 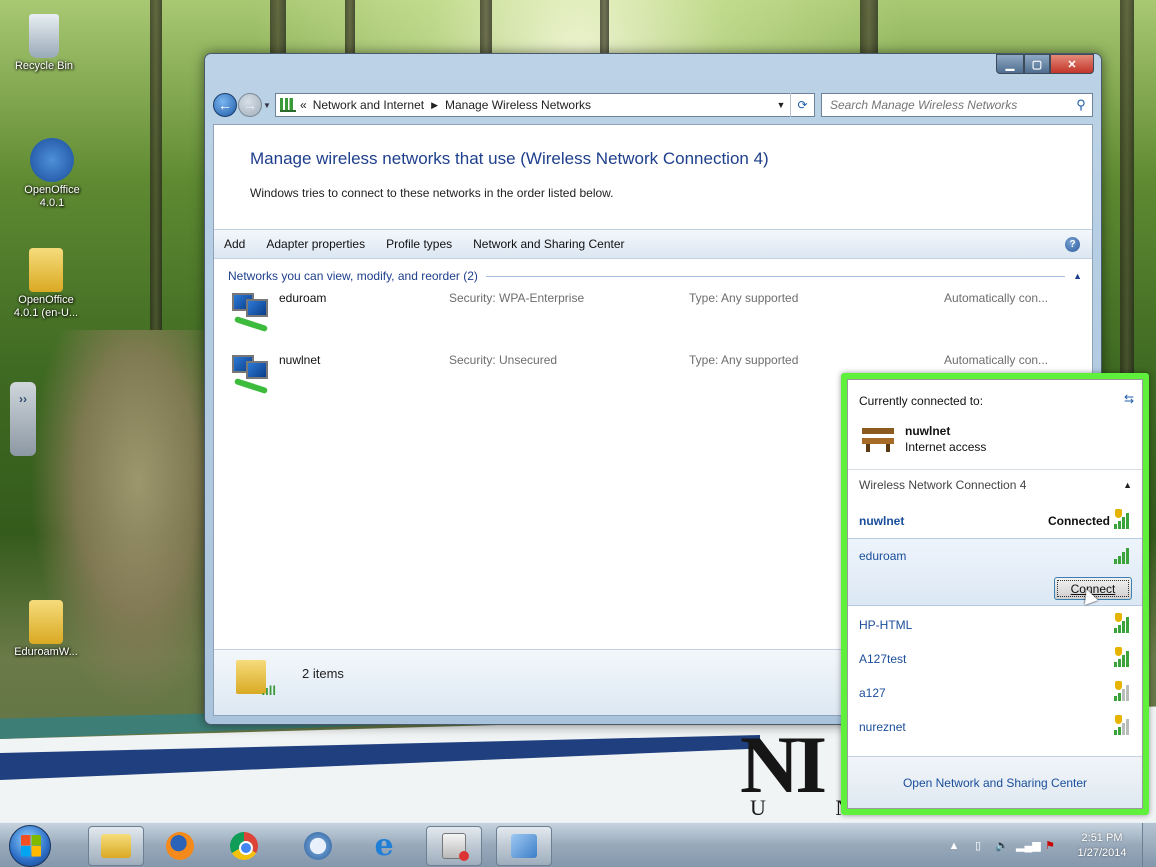 What do you see at coordinates (419, 244) in the screenshot?
I see `profile-types-button: Profile types` at bounding box center [419, 244].